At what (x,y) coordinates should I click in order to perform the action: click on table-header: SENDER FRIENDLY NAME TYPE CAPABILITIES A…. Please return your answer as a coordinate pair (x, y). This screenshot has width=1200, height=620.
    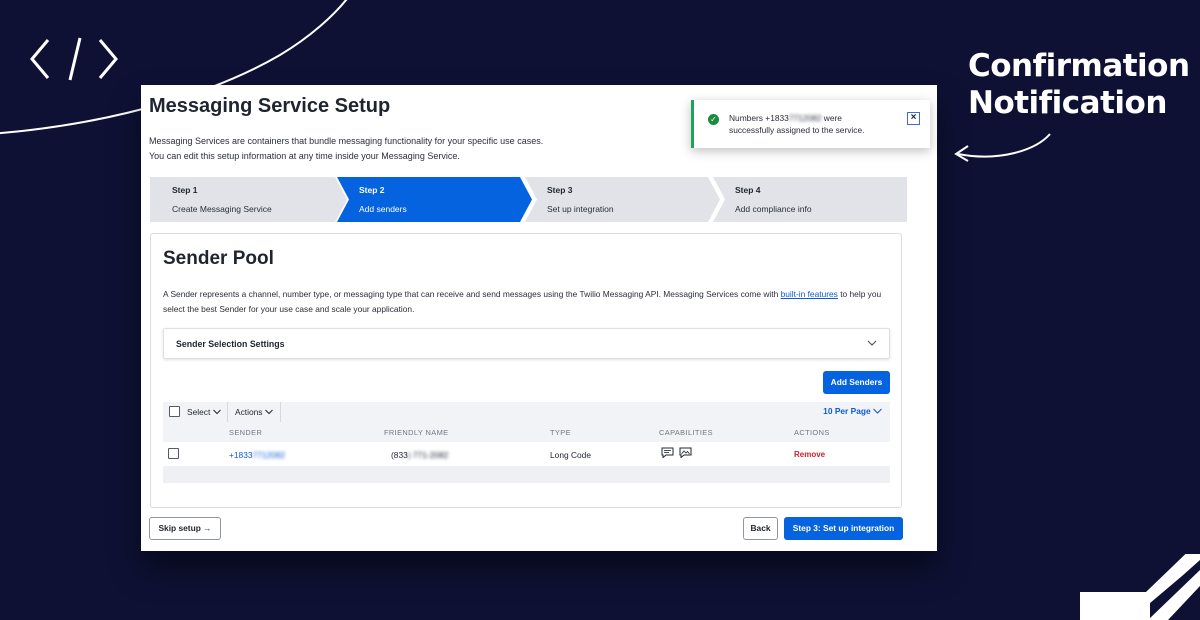
    Looking at the image, I should click on (526, 432).